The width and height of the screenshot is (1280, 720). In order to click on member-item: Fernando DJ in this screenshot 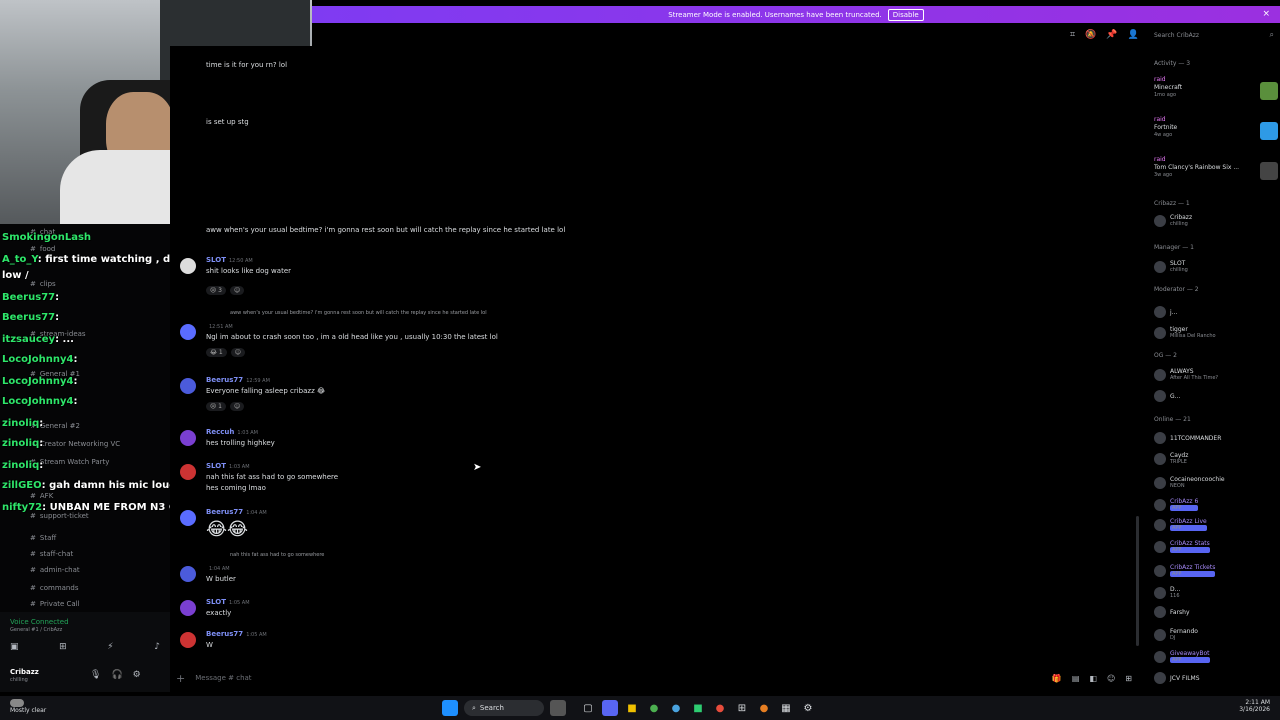, I will do `click(1176, 634)`.